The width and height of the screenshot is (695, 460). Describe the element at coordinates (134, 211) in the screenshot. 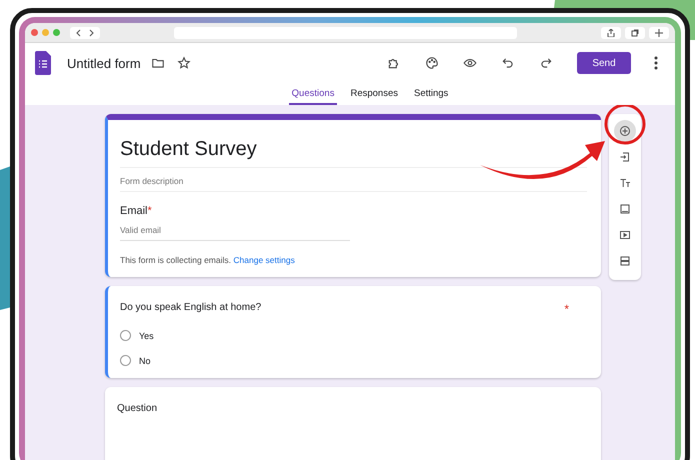

I see `email-label: Email` at that location.